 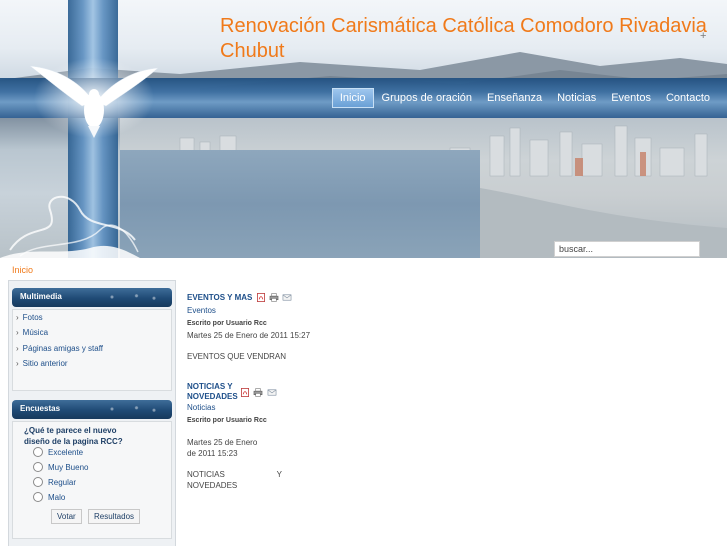 I want to click on menu-item-sitio-anterior: › Sitio anterior, so click(x=42, y=363).